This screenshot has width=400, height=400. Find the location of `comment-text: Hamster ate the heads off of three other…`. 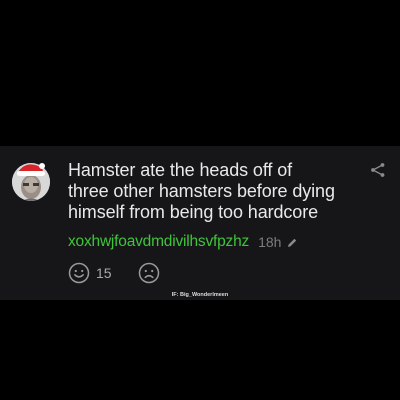

comment-text: Hamster ate the heads off of three other… is located at coordinates (218, 191).